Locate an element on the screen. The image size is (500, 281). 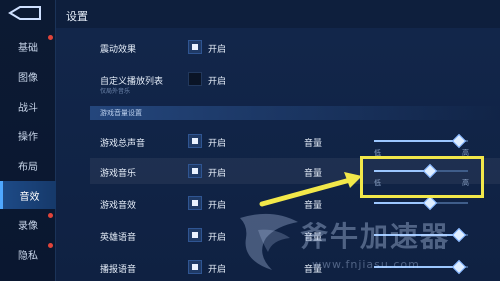
sidebar-item-label: 战斗 is located at coordinates (28, 108).